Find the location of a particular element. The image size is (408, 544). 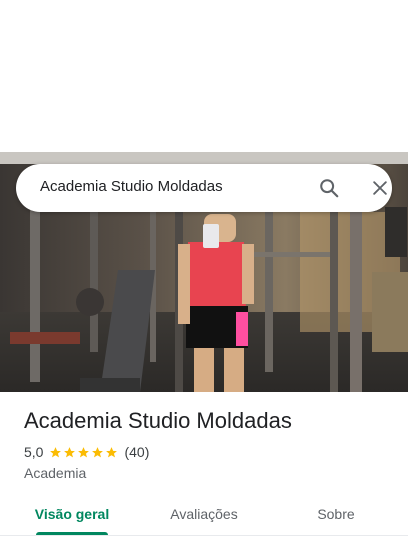

review-count: (40) is located at coordinates (136, 452).